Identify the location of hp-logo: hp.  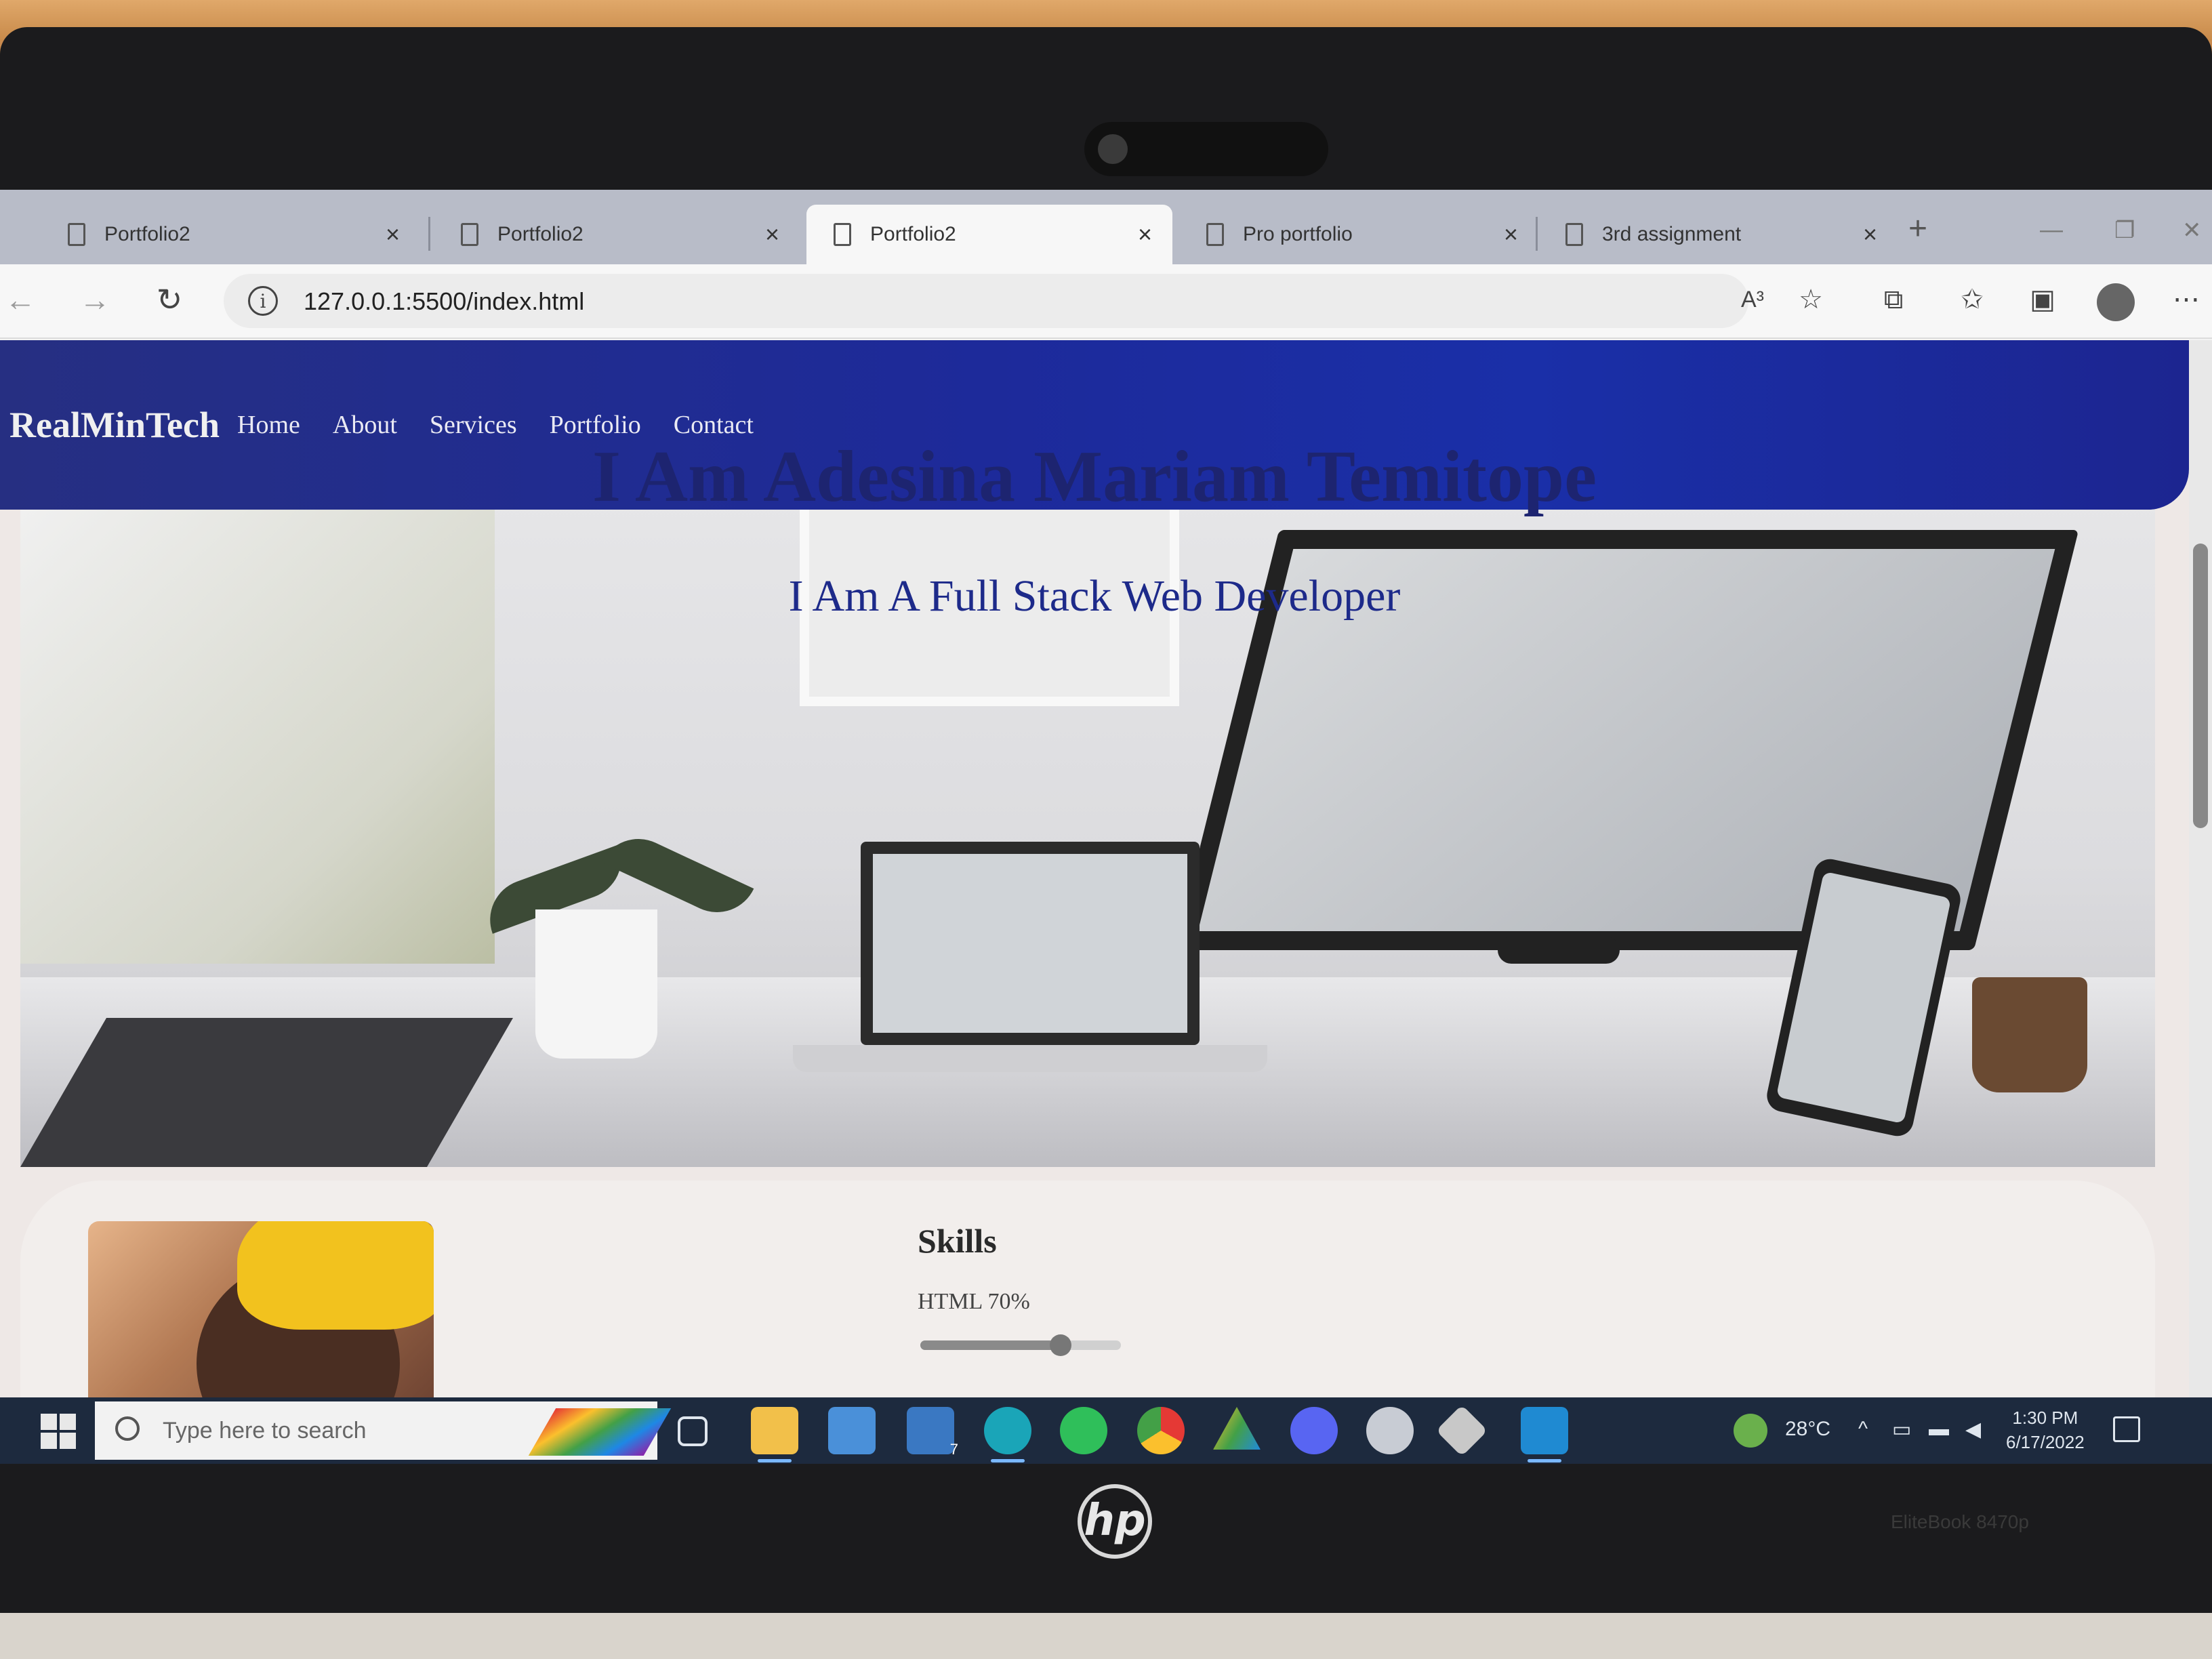
(1115, 1521).